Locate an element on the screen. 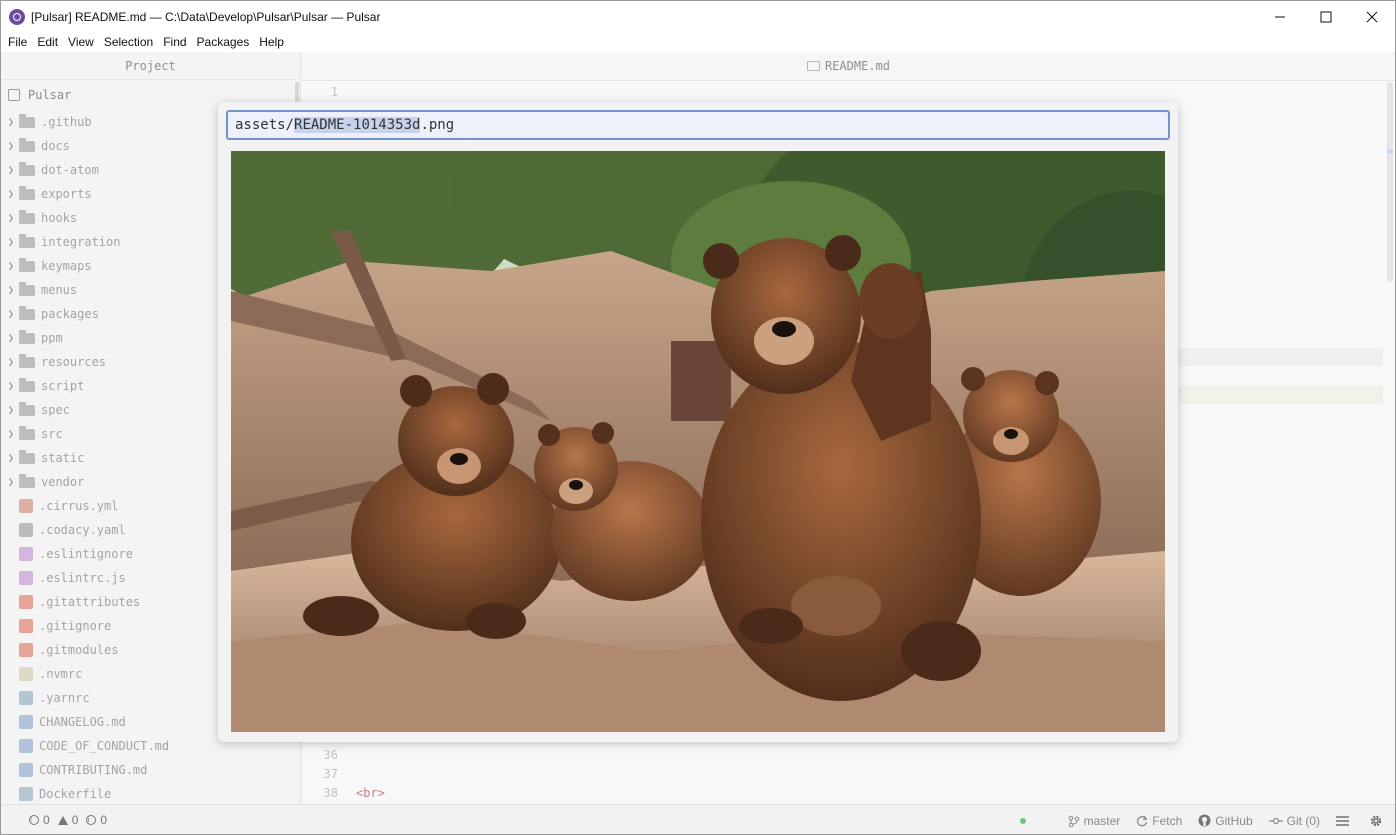  tree-item-label: hooks is located at coordinates (59, 218).